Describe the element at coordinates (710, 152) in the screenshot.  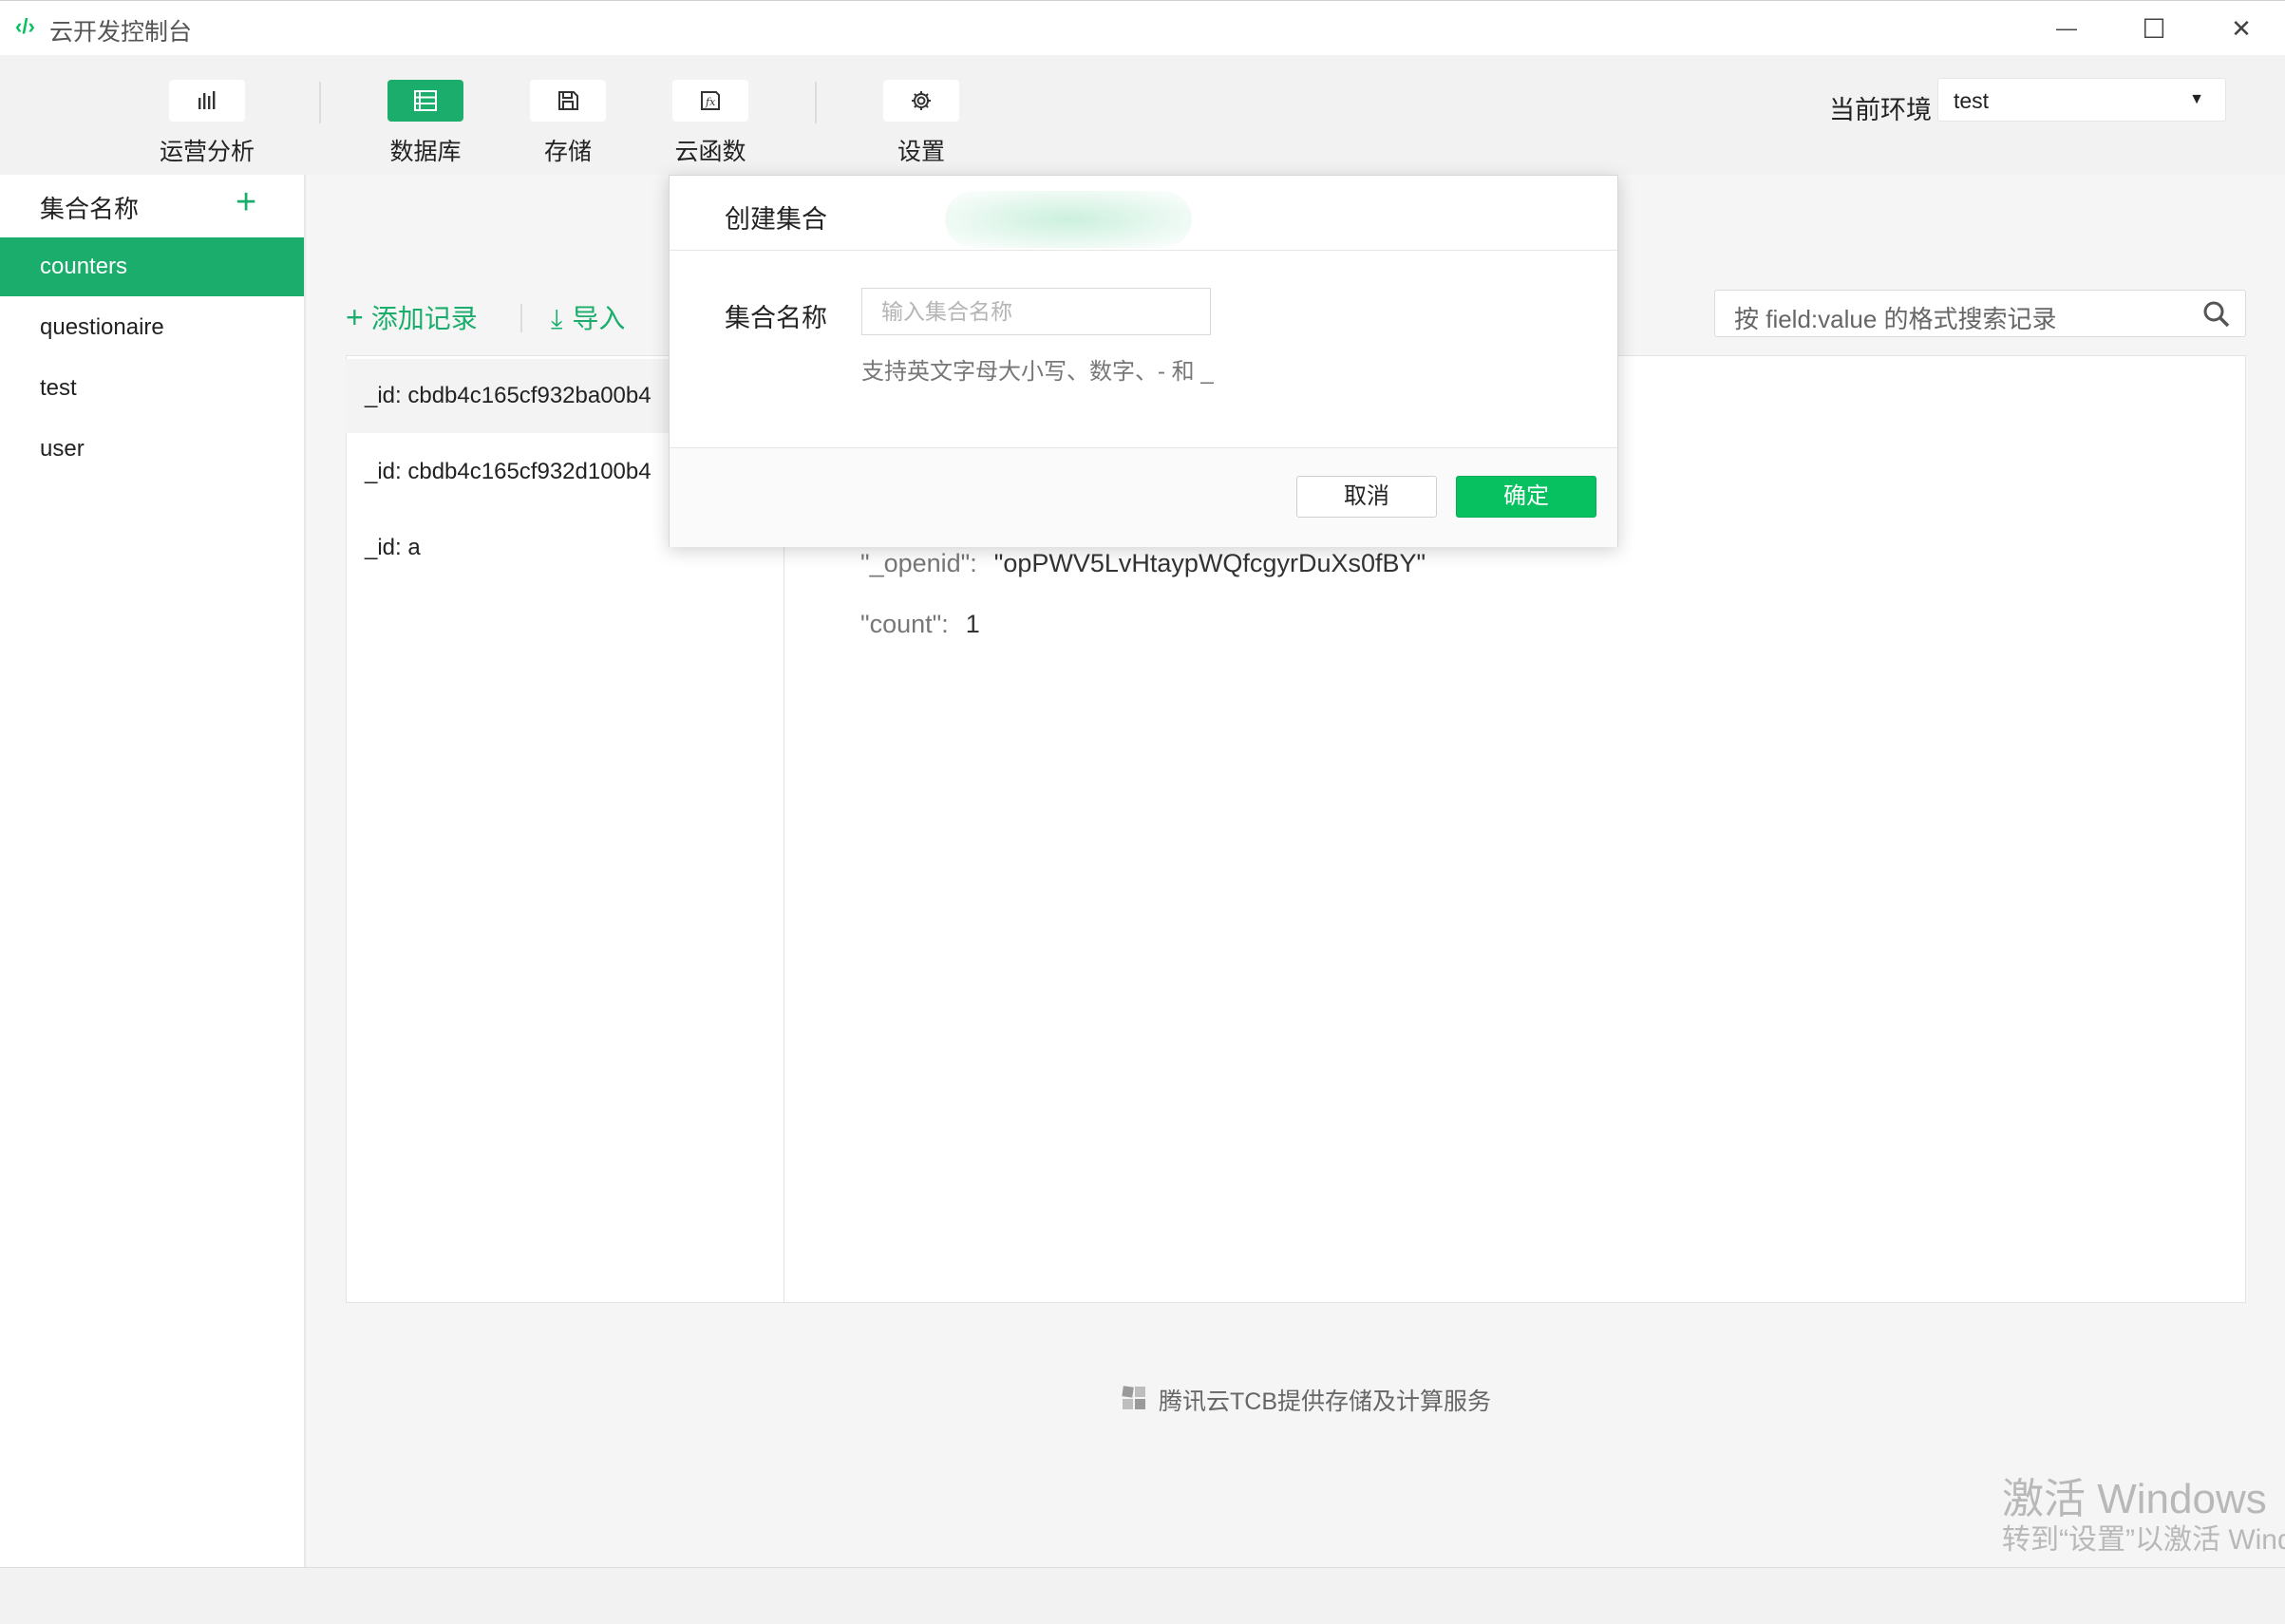
I see `tool-label: 云函数` at that location.